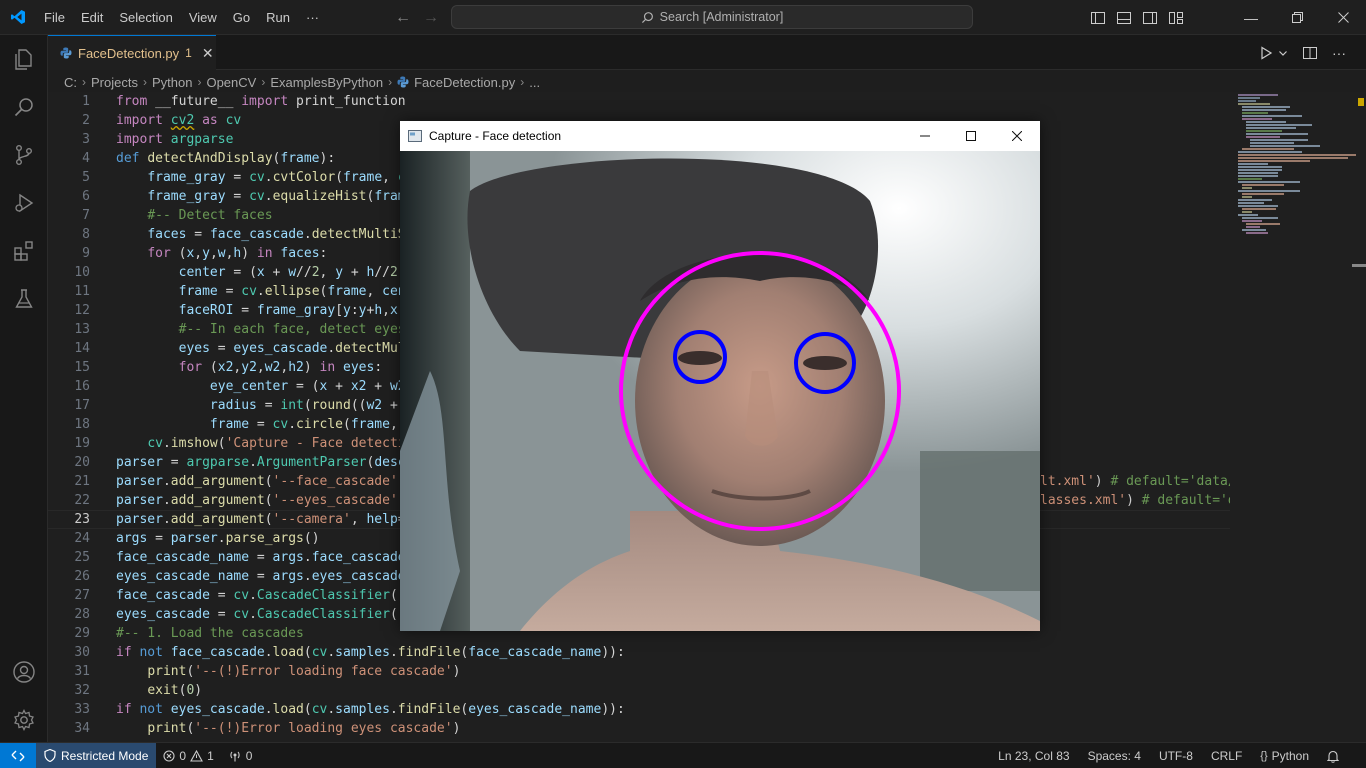 Image resolution: width=1366 pixels, height=768 pixels. I want to click on breadcrumb-drive: C:, so click(70, 82).